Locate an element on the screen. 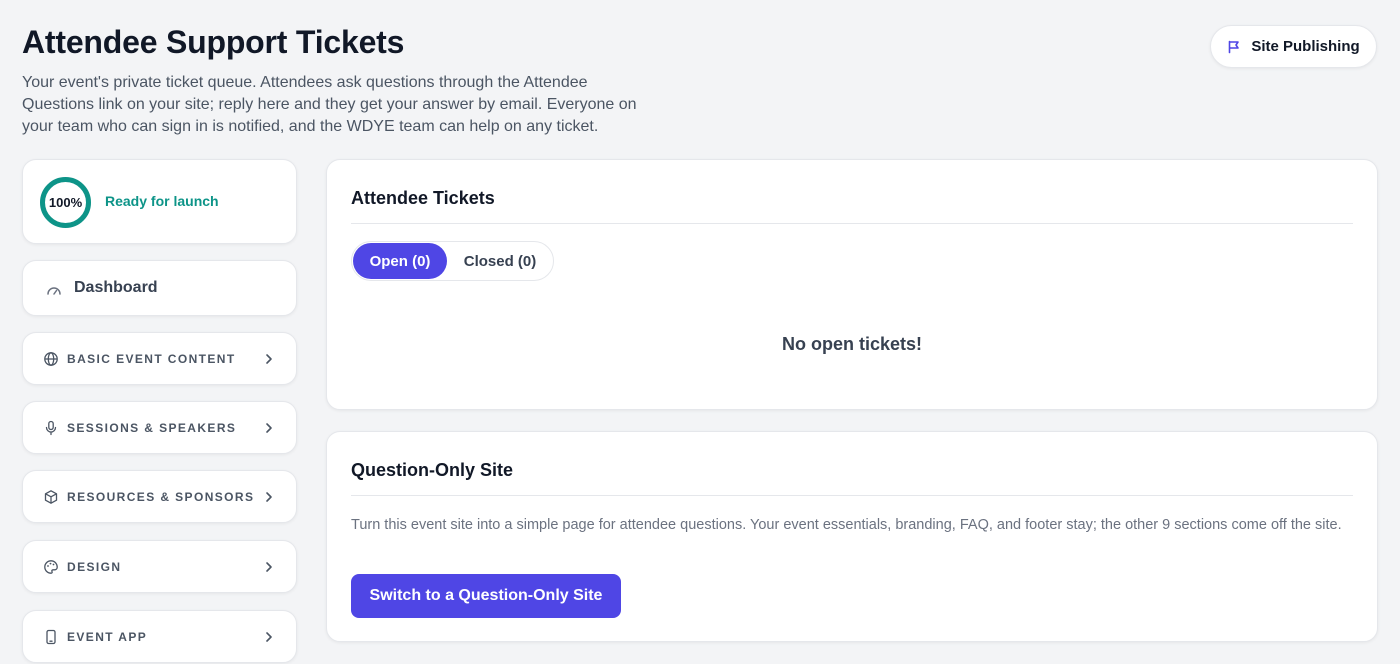 The height and width of the screenshot is (664, 1400). sidebar-item-basic-event-content: BASIC EVENT CONTENT is located at coordinates (159, 358).